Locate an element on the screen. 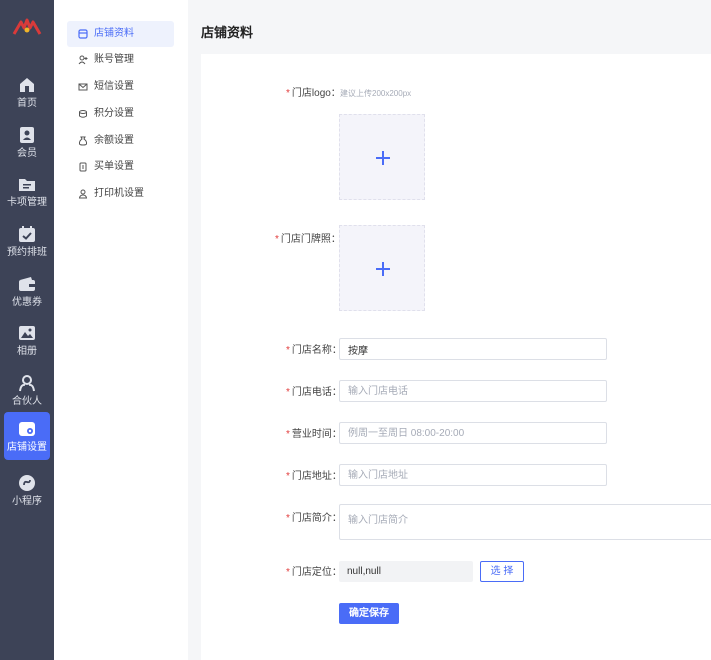 Image resolution: width=711 pixels, height=660 pixels. intro-field-label: * 门店简介： is located at coordinates (314, 518).